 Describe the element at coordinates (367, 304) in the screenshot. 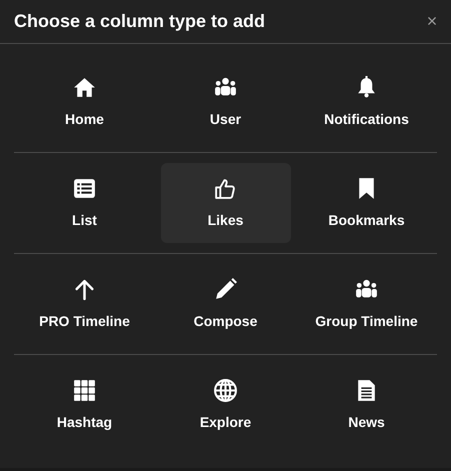

I see `column-type-option: Group Timeline` at that location.